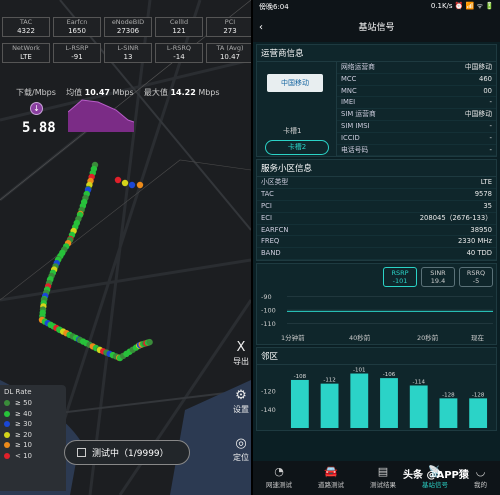  Describe the element at coordinates (360, 337) in the screenshot. I see `x-tick-label: 40秒前` at that location.